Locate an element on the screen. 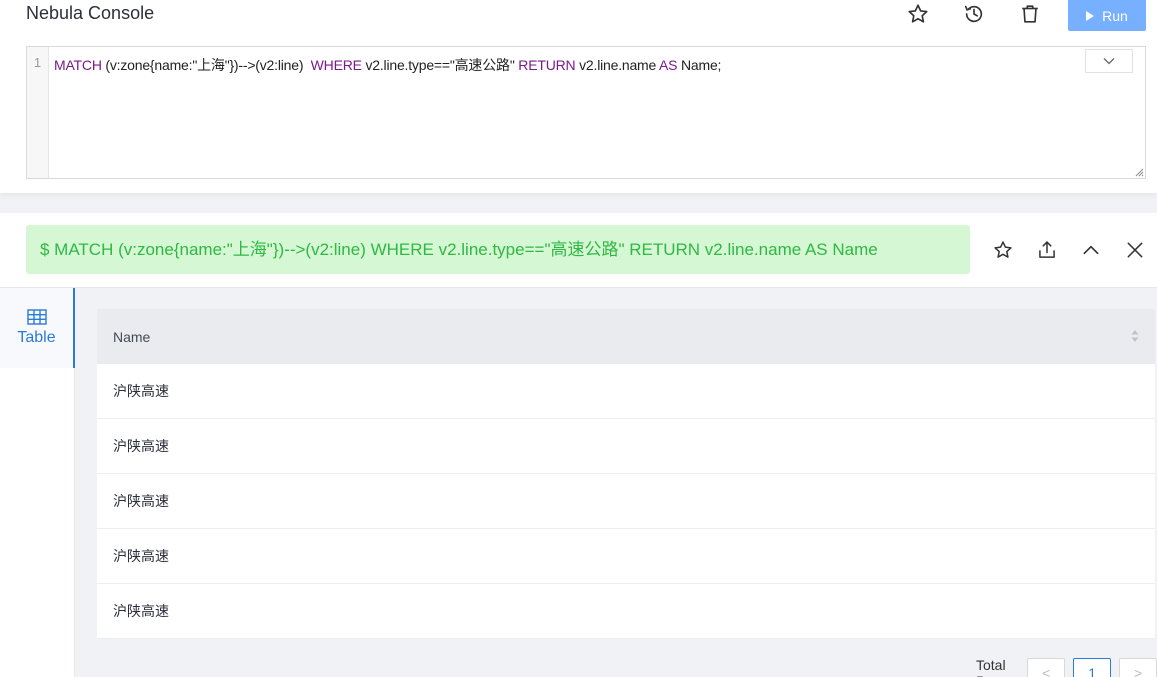 The width and height of the screenshot is (1157, 677). query-keyword: AS is located at coordinates (668, 65).